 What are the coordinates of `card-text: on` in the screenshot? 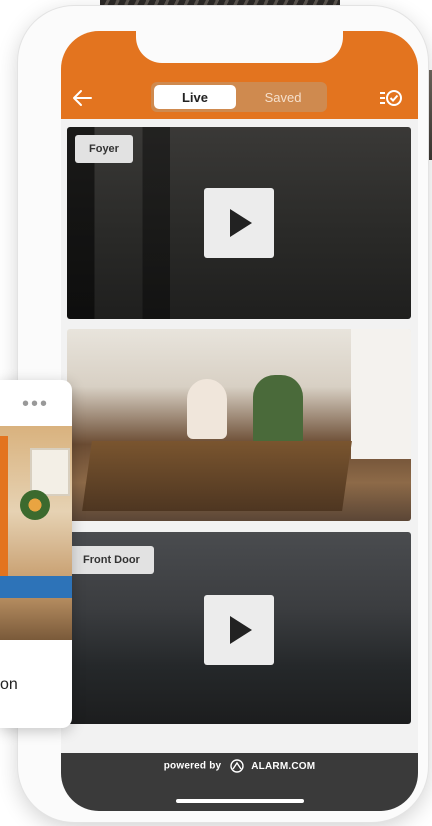 It's located at (9, 684).